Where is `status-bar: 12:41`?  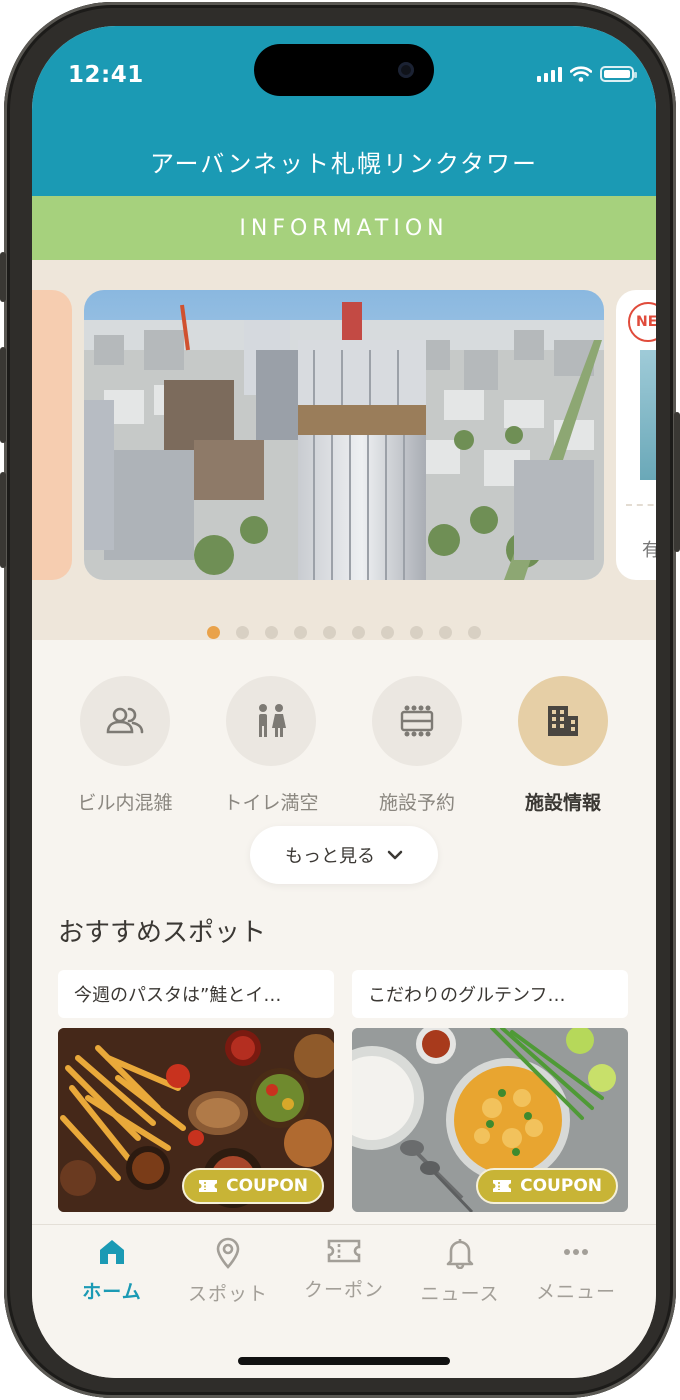
status-bar: 12:41 is located at coordinates (344, 76).